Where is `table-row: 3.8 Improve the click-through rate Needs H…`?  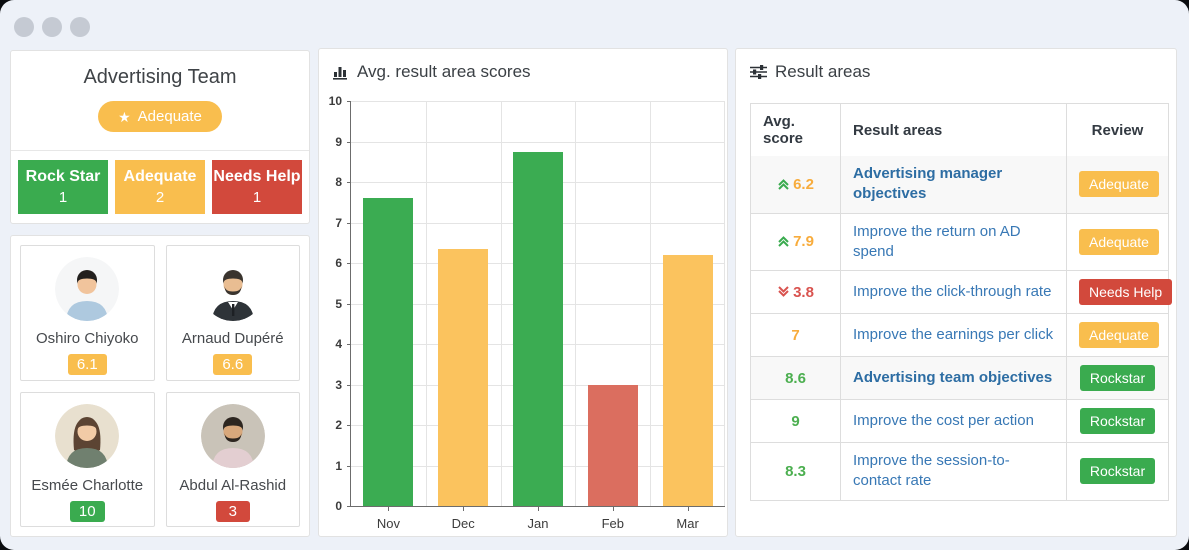 table-row: 3.8 Improve the click-through rate Needs H… is located at coordinates (962, 291).